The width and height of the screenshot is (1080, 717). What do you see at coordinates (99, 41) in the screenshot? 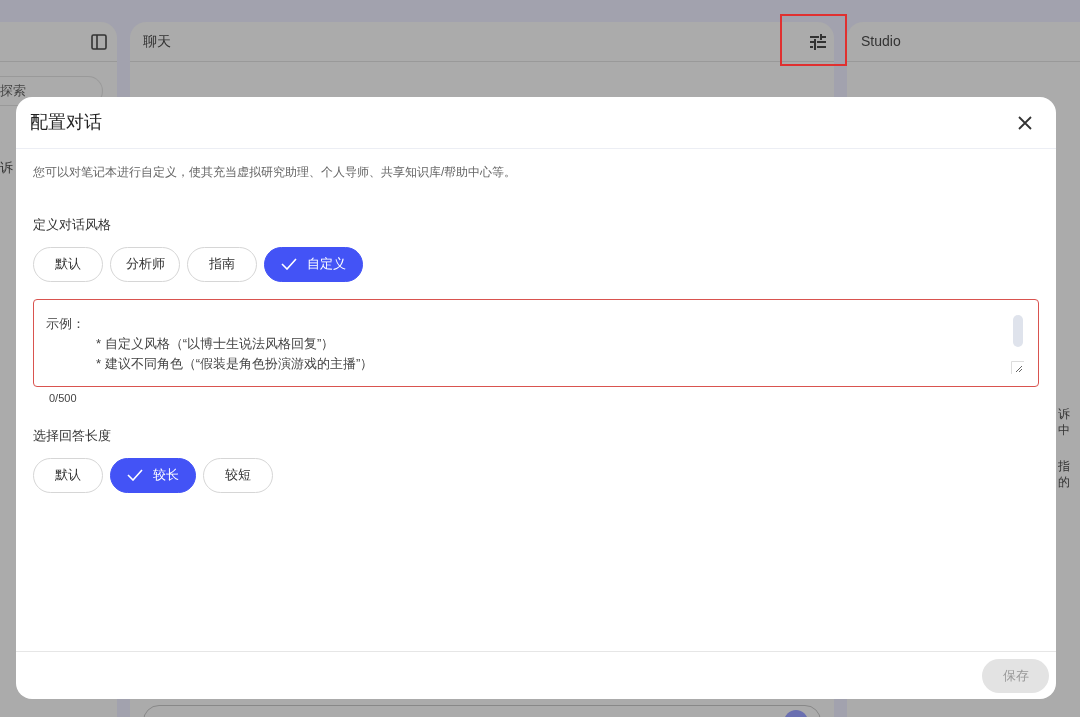
I see `sidebar-toggle-icon` at bounding box center [99, 41].